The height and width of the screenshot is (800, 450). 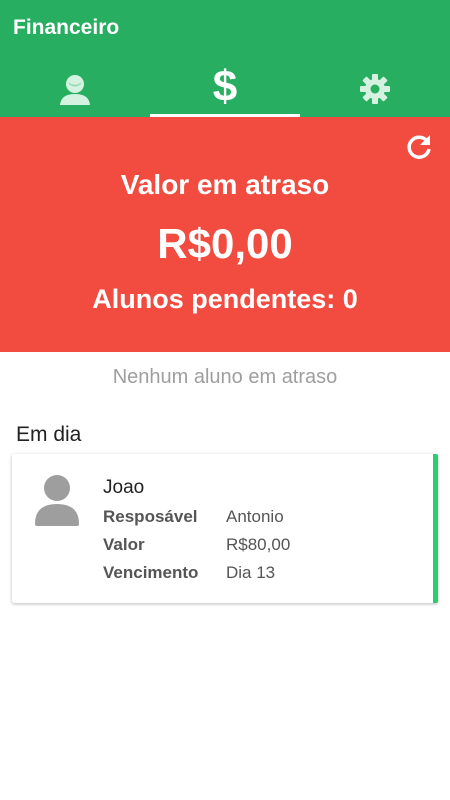 I want to click on app-bar: Financeiro $, so click(x=225, y=58).